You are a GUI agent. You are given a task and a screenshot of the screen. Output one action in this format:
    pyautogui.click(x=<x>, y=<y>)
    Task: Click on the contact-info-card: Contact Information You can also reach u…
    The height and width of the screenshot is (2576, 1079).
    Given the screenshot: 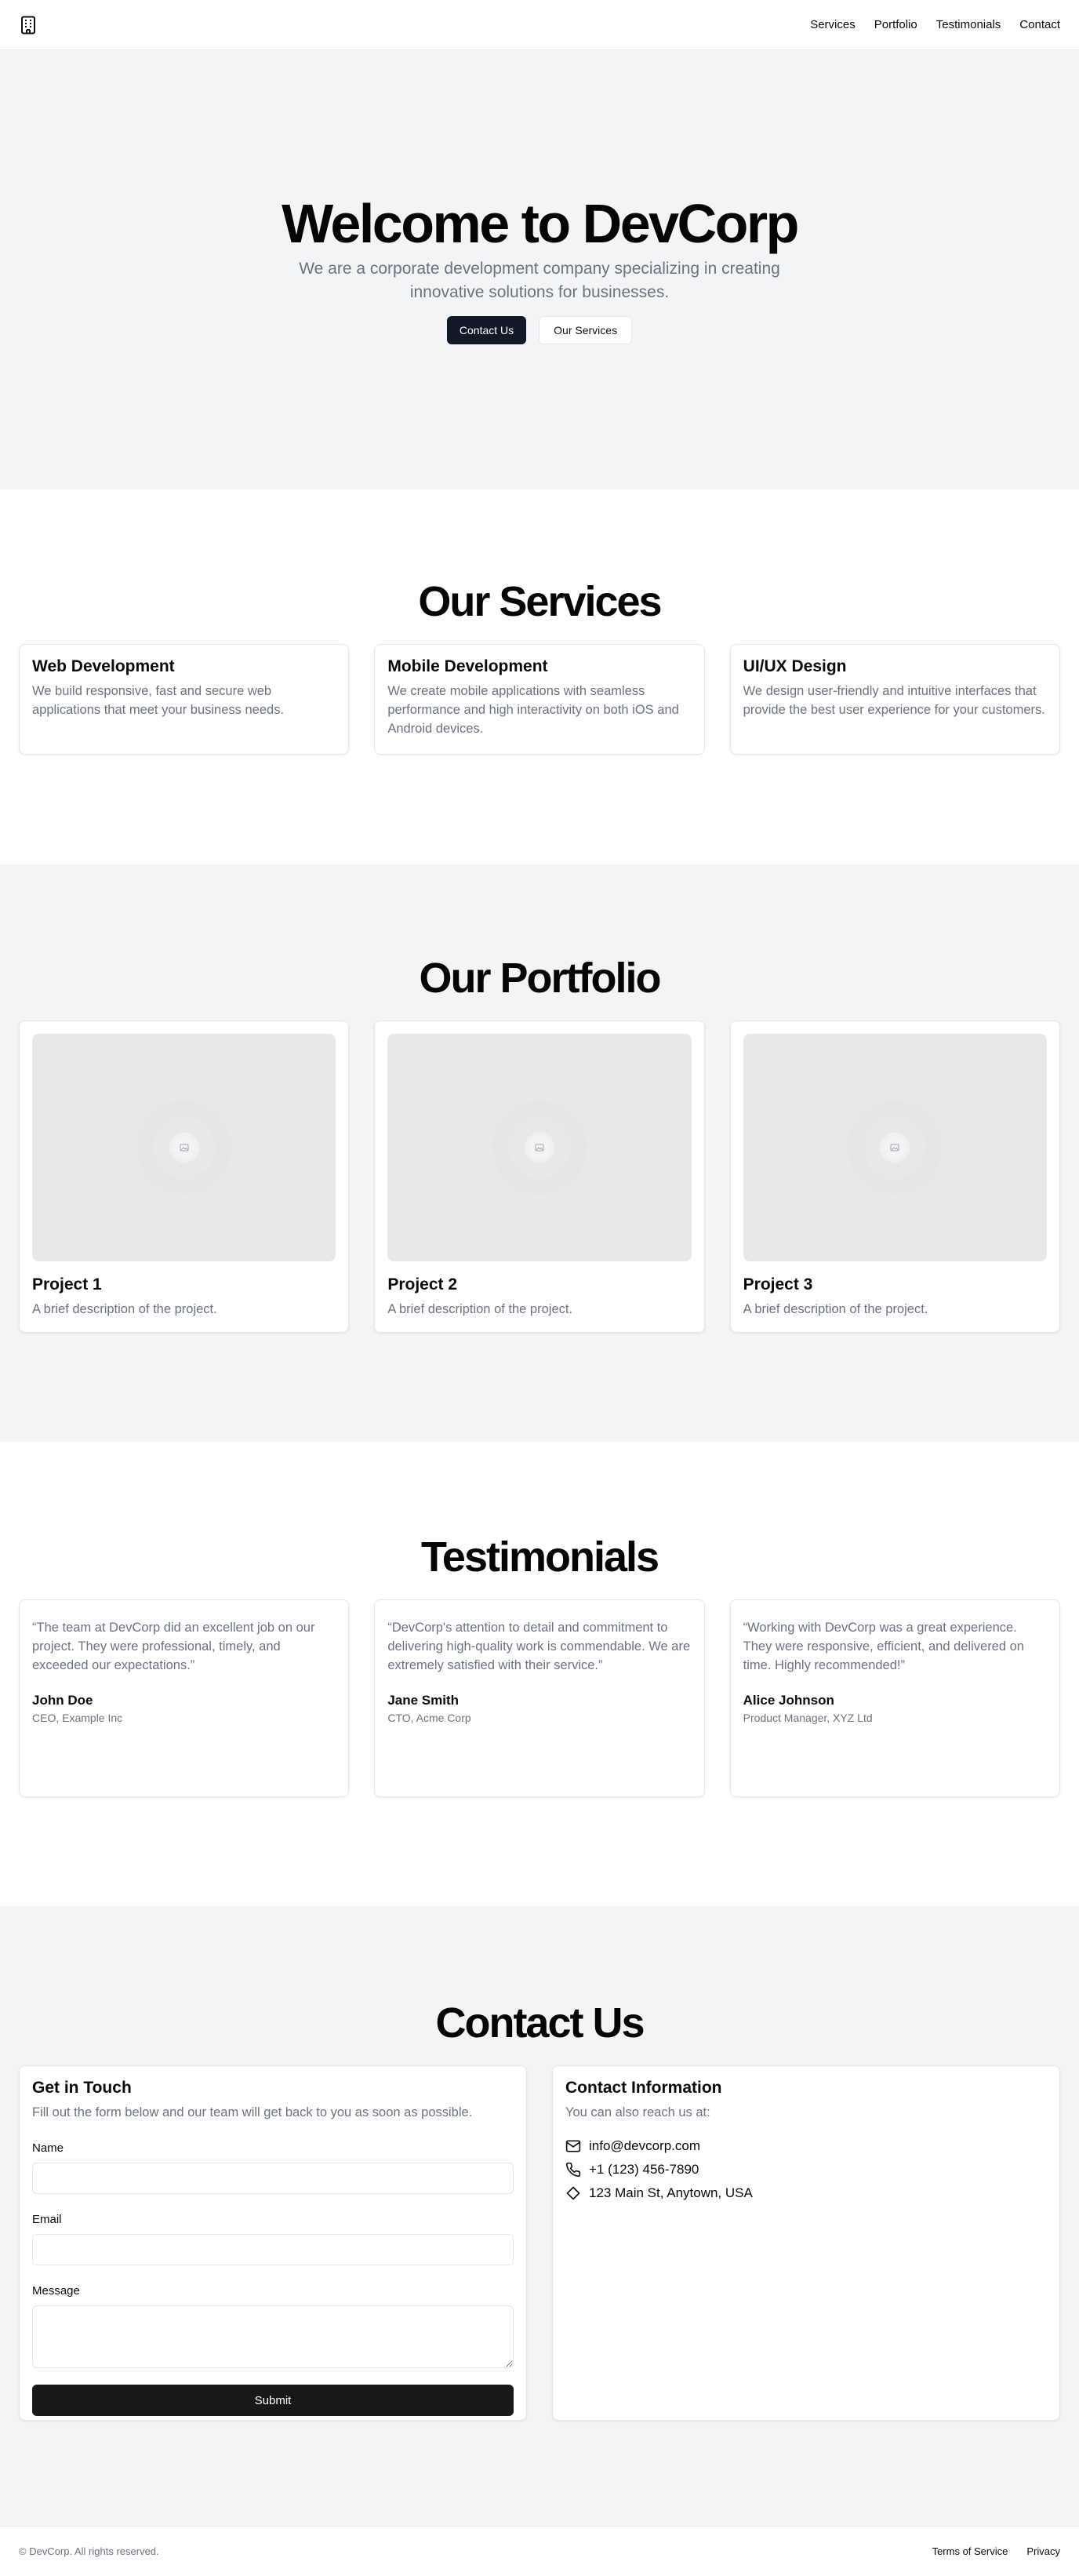 What is the action you would take?
    pyautogui.click(x=806, y=2243)
    